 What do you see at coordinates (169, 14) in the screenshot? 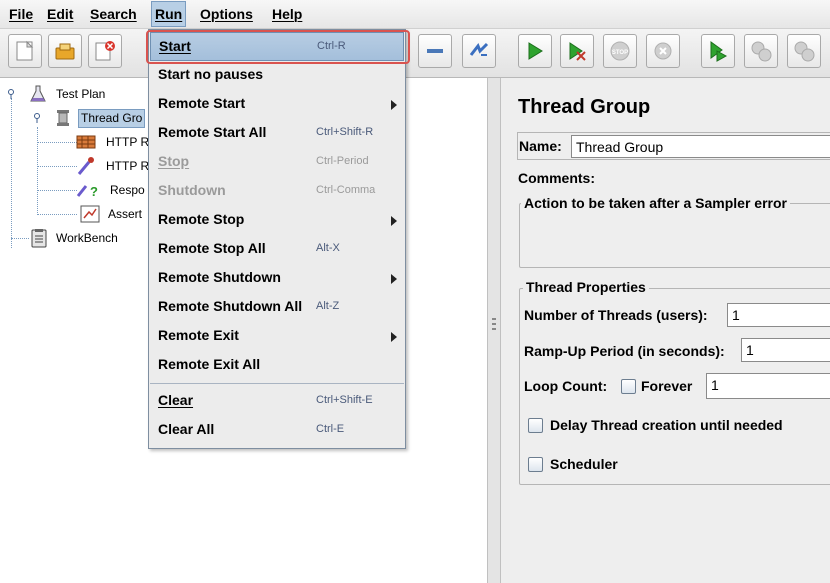
I see `menu-run: Run` at bounding box center [169, 14].